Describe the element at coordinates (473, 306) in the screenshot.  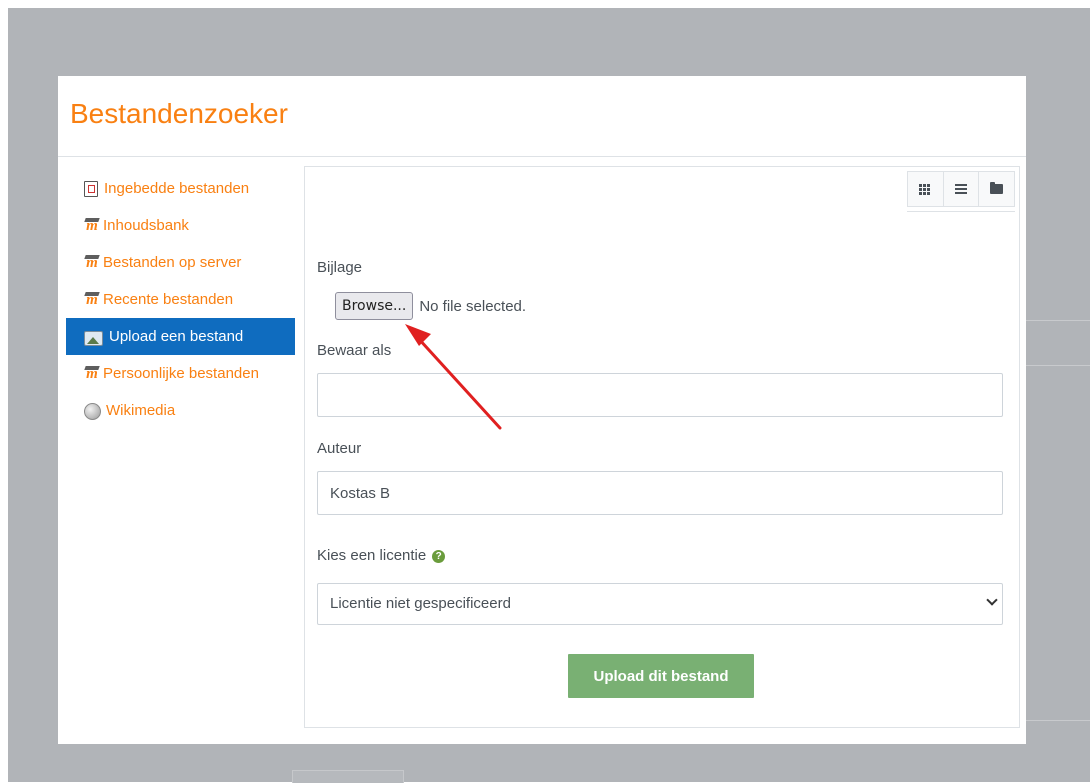
I see `file-status-text: No file selected.` at that location.